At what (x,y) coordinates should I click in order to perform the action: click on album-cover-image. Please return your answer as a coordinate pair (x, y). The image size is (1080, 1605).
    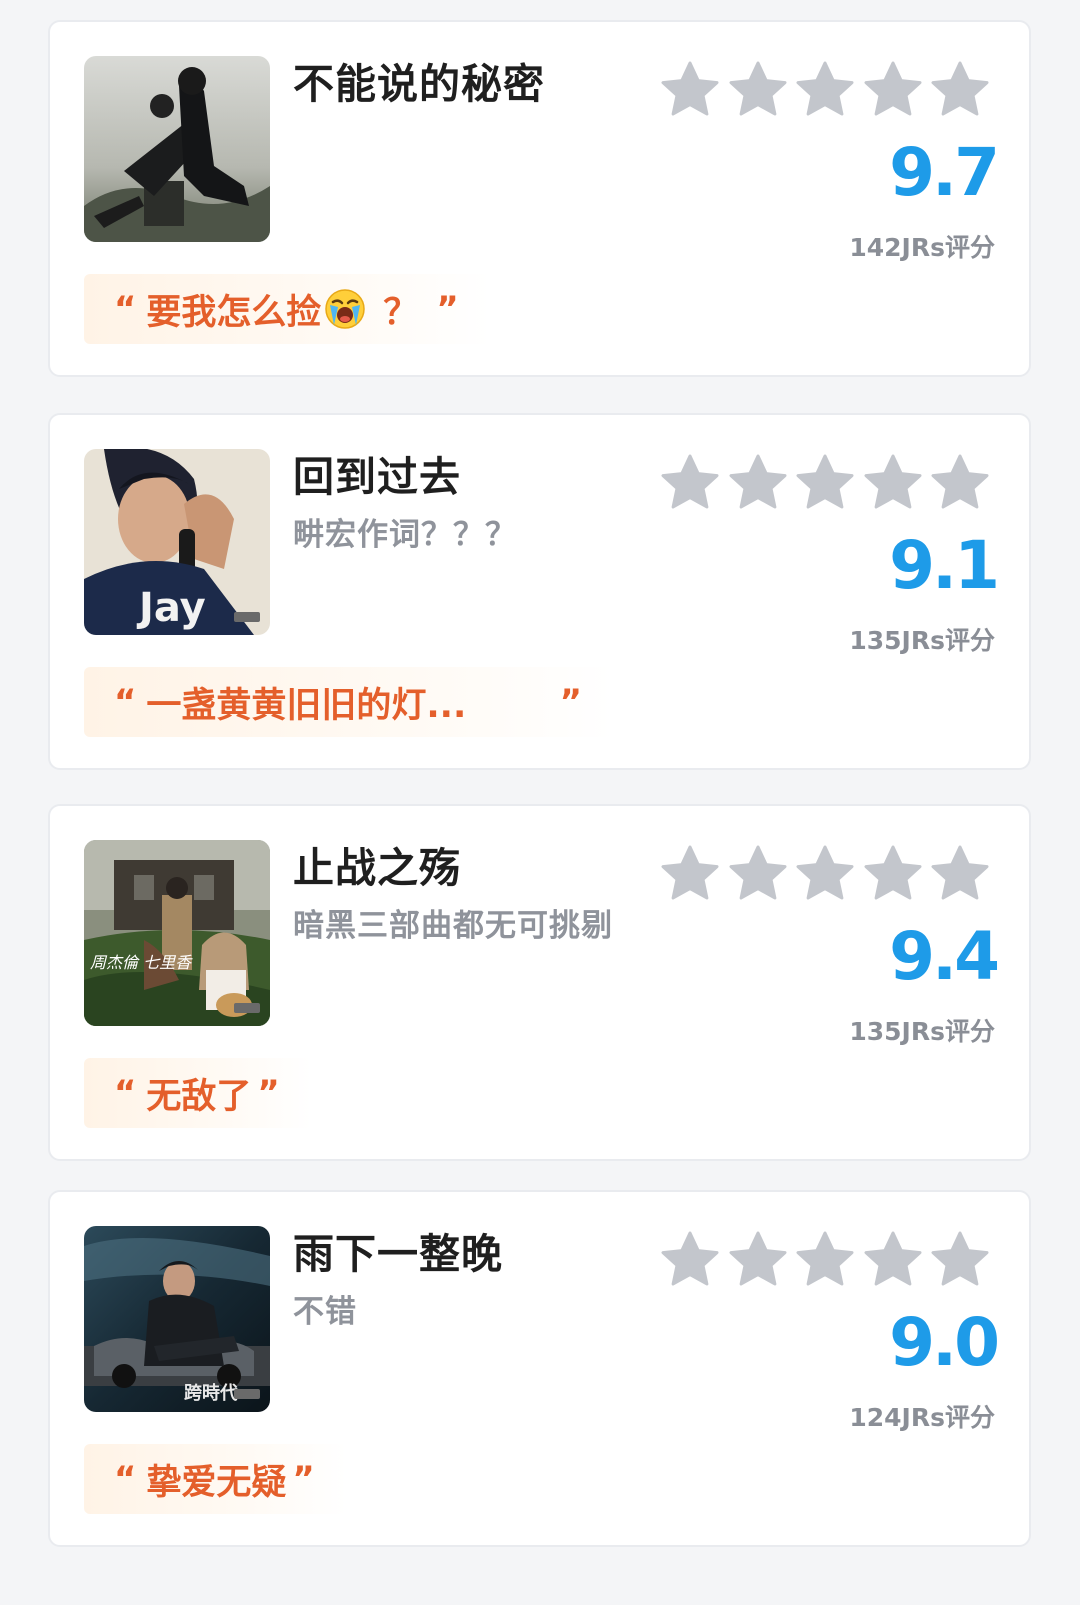
    Looking at the image, I should click on (177, 149).